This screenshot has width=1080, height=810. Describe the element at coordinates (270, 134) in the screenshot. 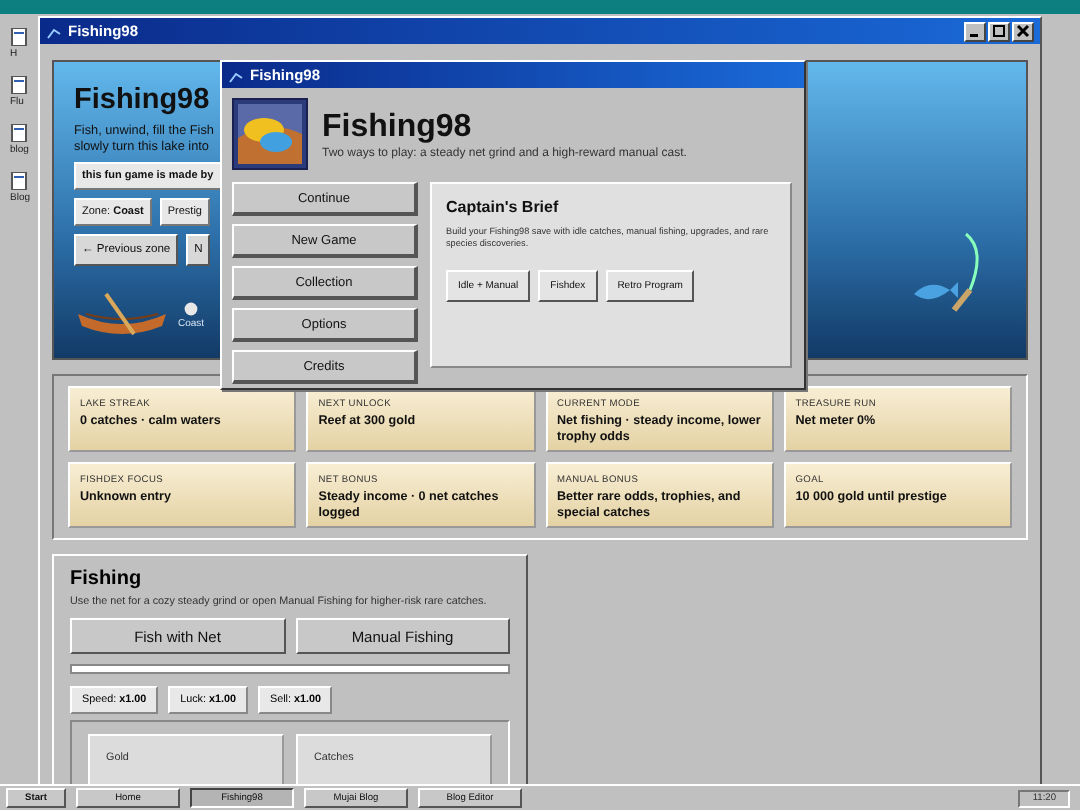

I see `game-logo-icon` at that location.